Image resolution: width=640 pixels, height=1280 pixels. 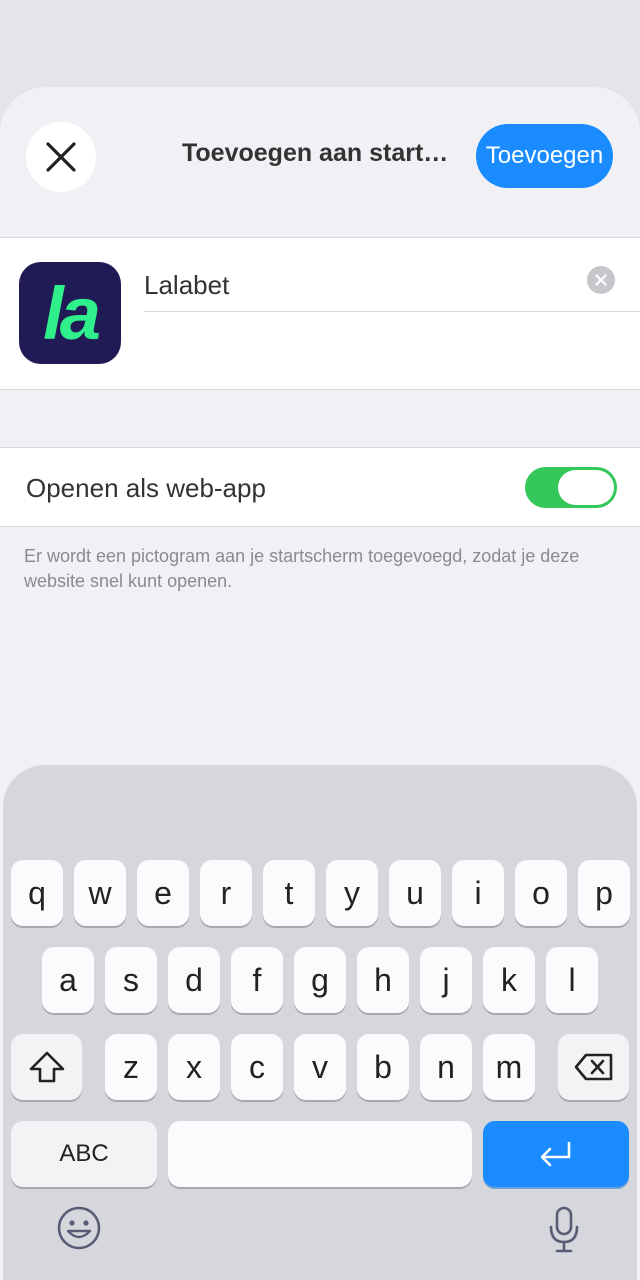 I want to click on app-icon: la, so click(x=70, y=313).